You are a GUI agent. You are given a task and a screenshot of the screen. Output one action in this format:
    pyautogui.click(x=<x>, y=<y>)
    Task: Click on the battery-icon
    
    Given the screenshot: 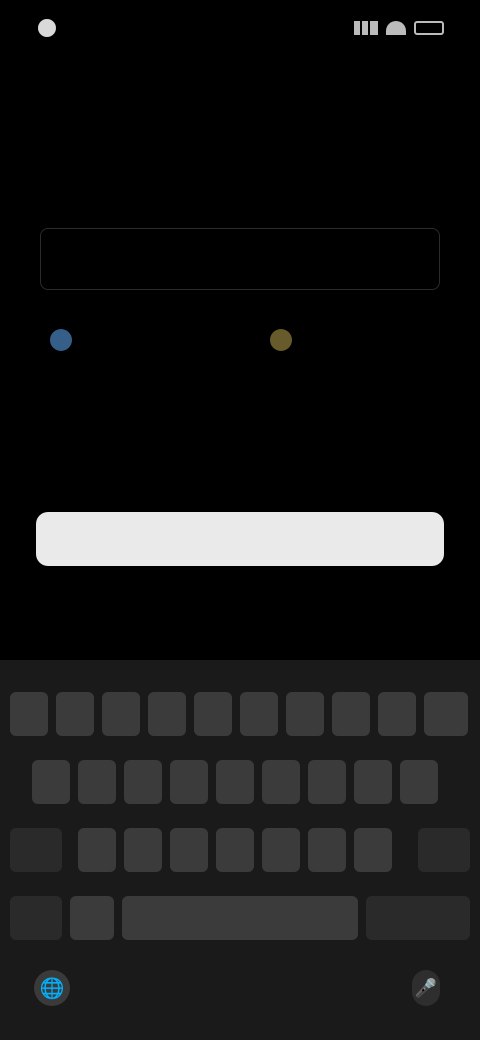 What is the action you would take?
    pyautogui.click(x=429, y=28)
    